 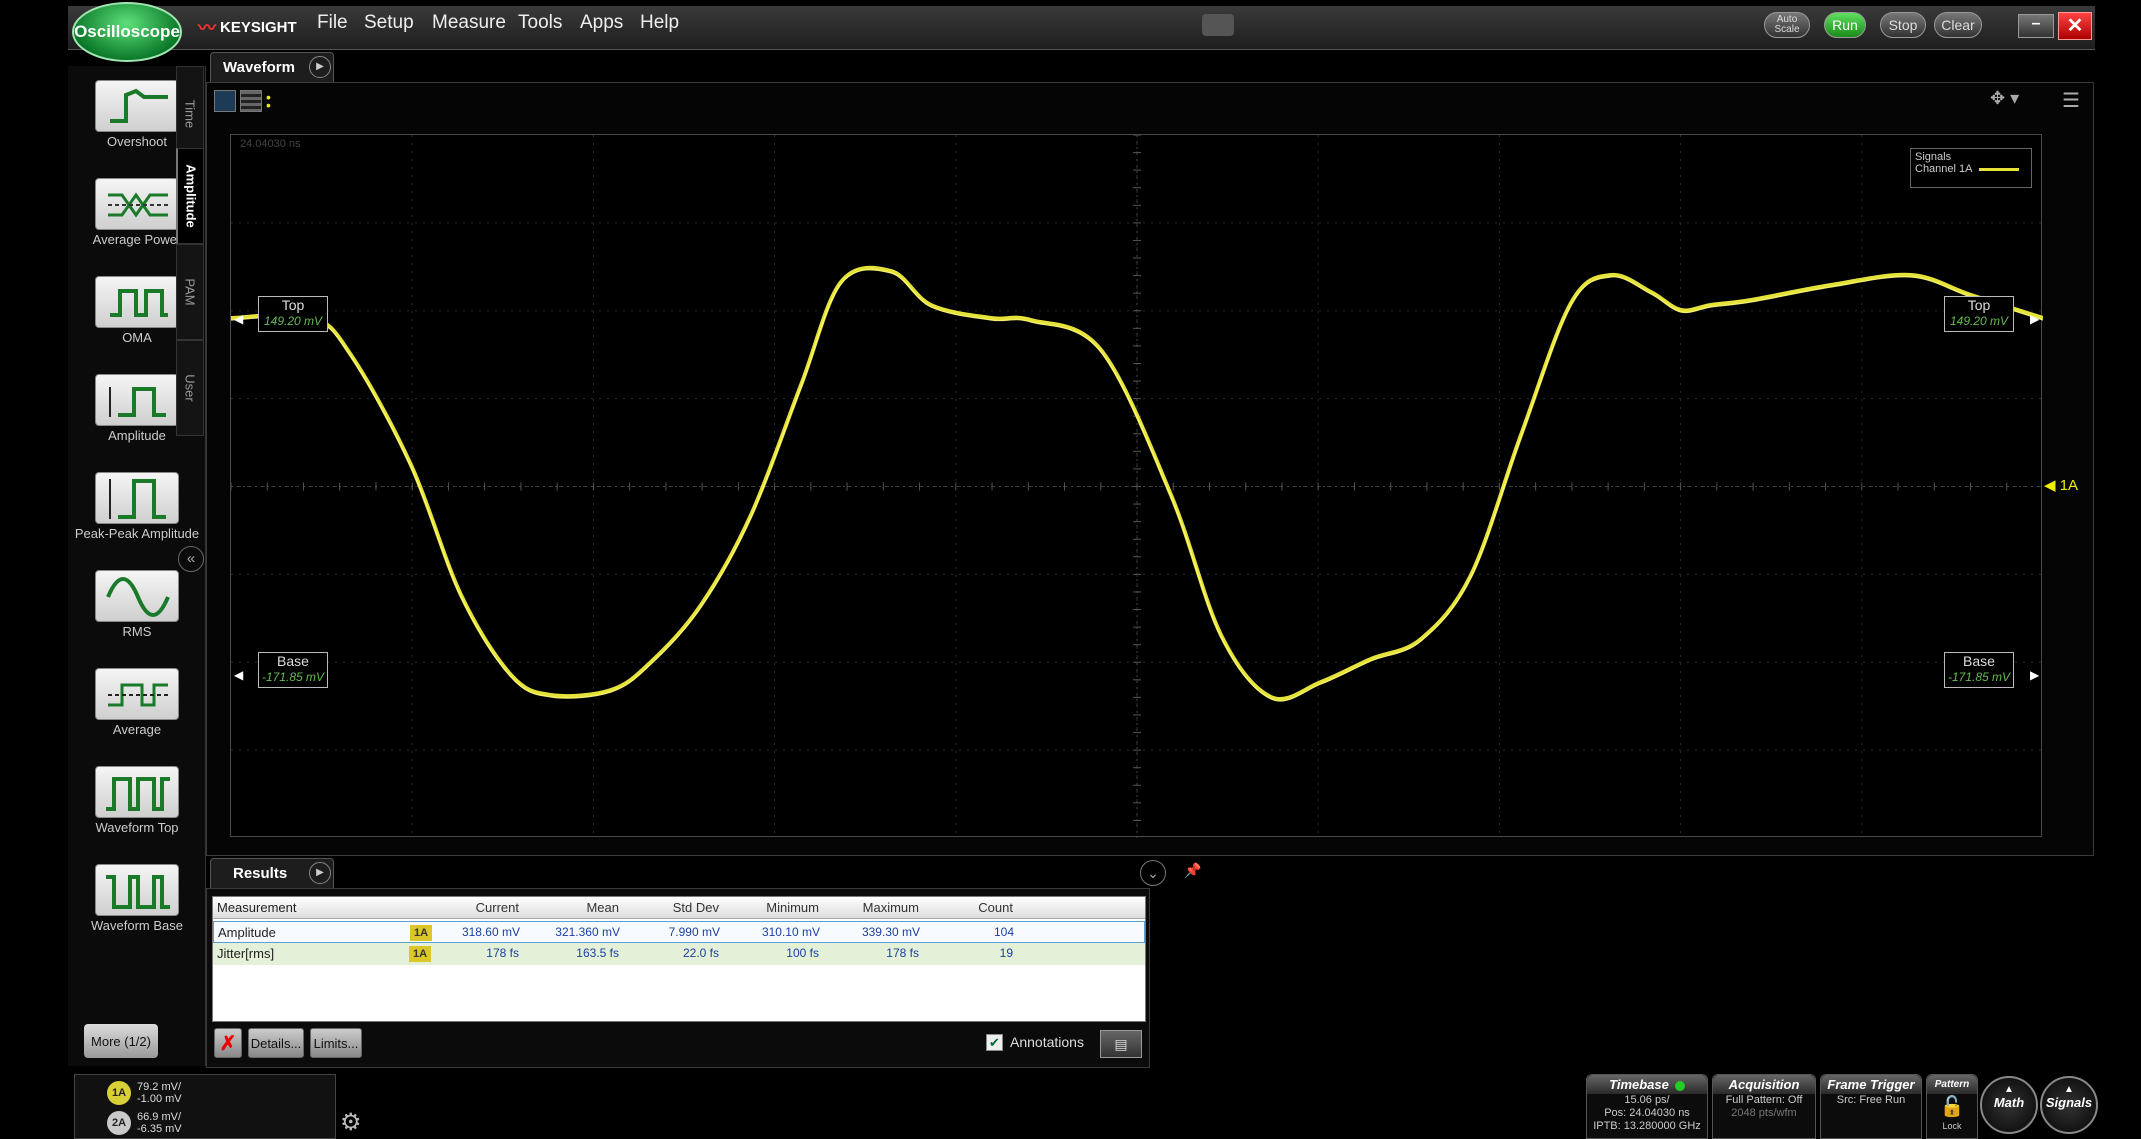 I want to click on annotations-checkbox: ✔, so click(x=994, y=1042).